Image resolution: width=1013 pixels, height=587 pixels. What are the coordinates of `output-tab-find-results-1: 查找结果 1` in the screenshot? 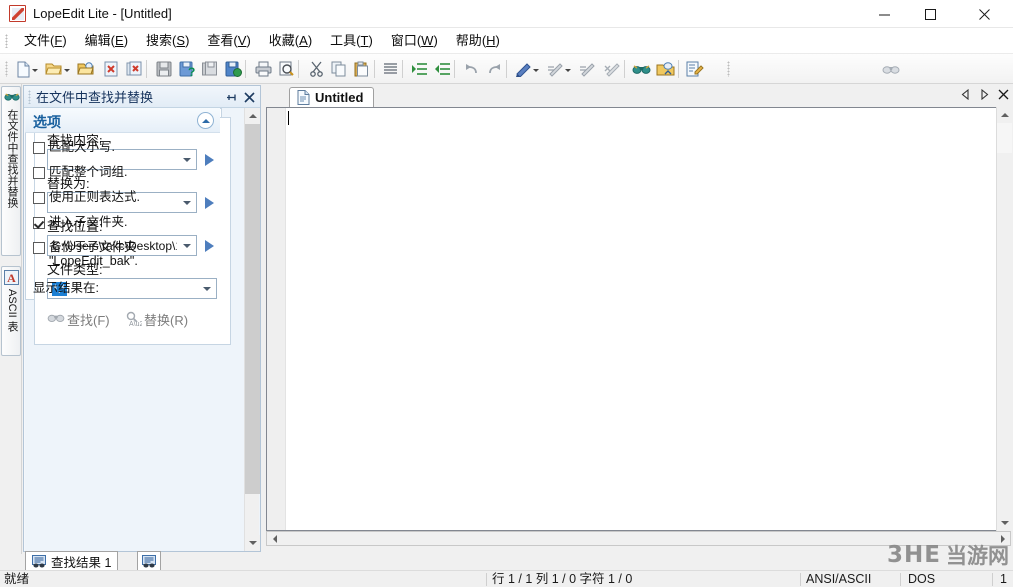 It's located at (72, 561).